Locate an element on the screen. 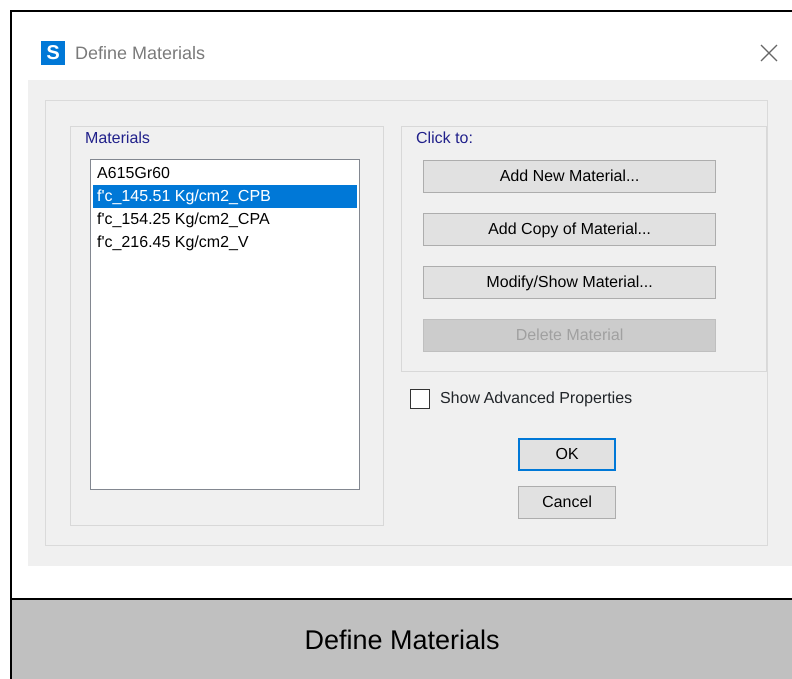 The width and height of the screenshot is (792, 679). list-item: A615Gr60 is located at coordinates (225, 173).